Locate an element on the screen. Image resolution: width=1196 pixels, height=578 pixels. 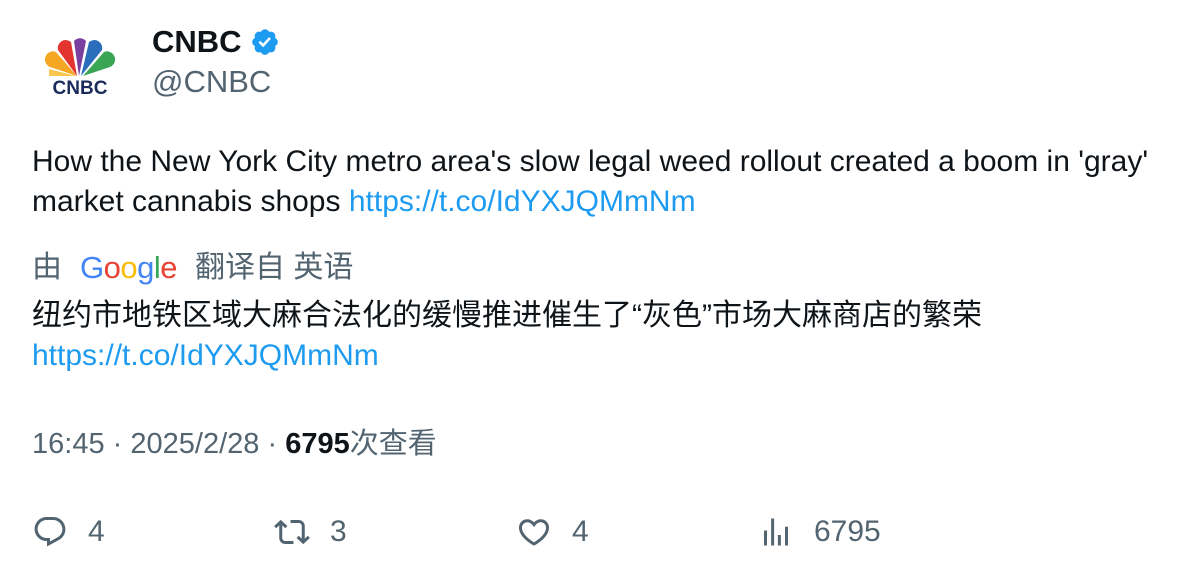
tweet-time: 16:45 is located at coordinates (68, 444).